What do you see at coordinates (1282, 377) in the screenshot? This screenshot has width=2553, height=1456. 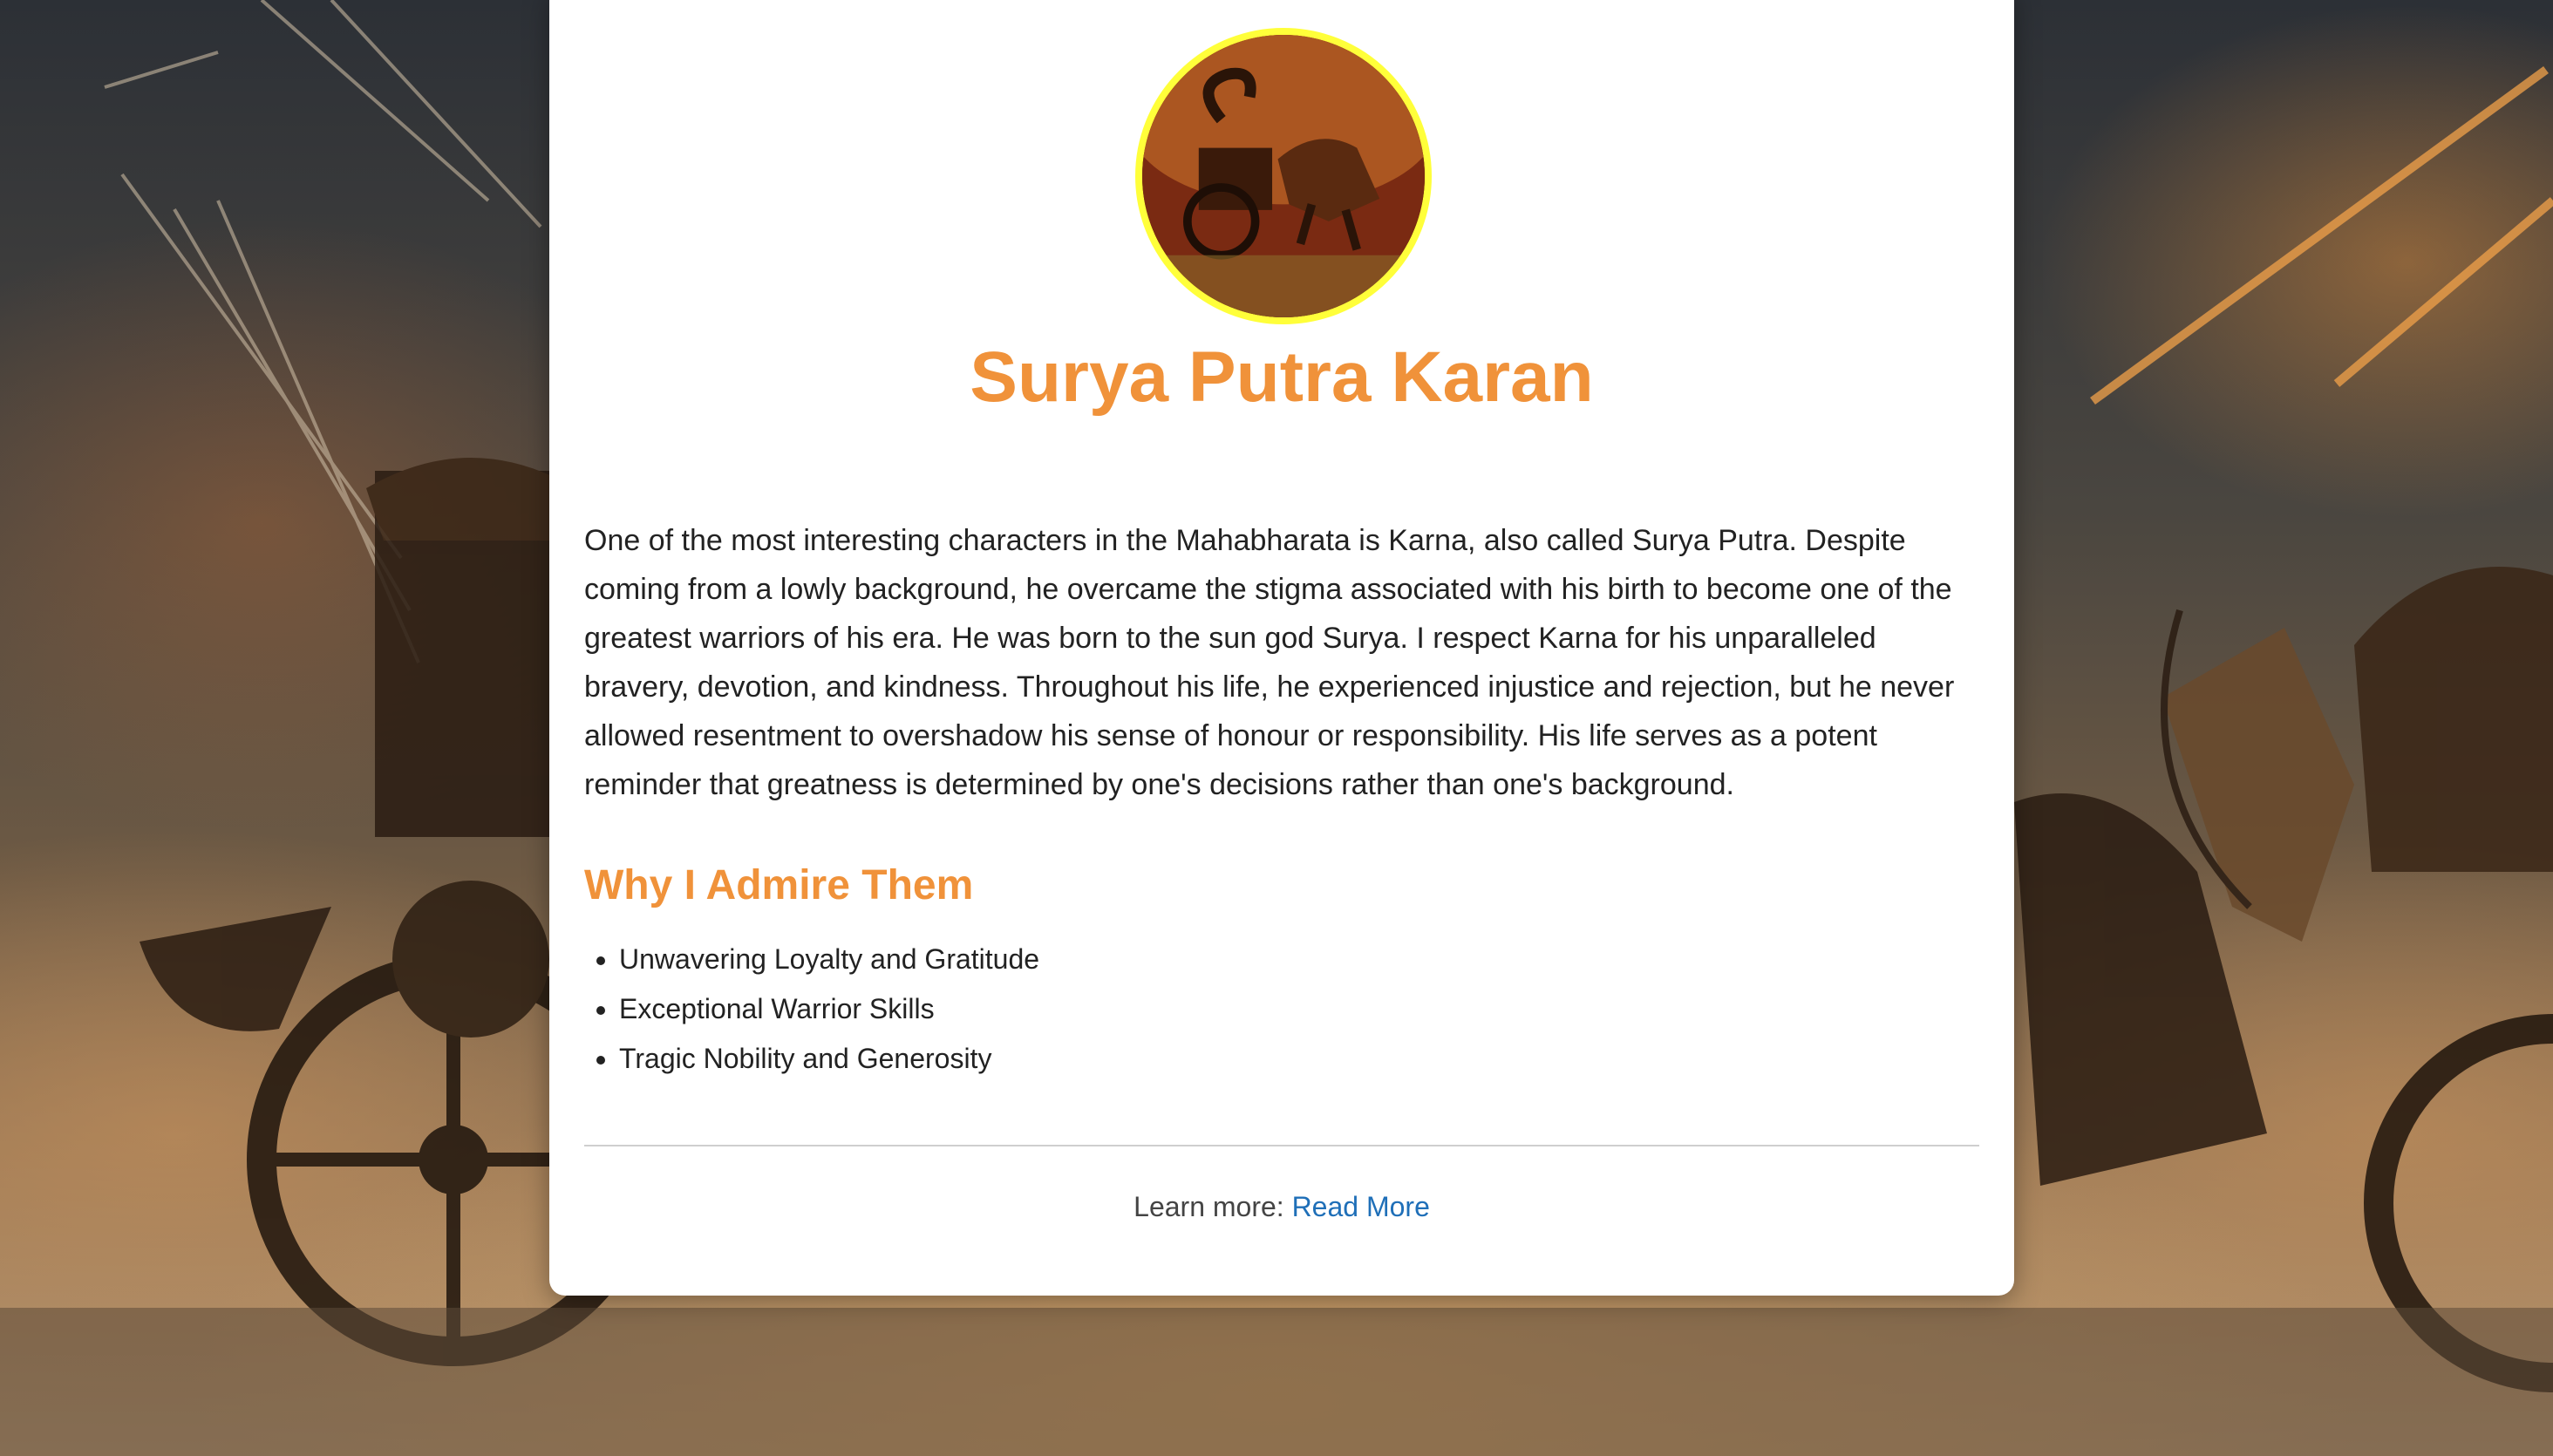 I see `page-title: Surya Putra Karan` at bounding box center [1282, 377].